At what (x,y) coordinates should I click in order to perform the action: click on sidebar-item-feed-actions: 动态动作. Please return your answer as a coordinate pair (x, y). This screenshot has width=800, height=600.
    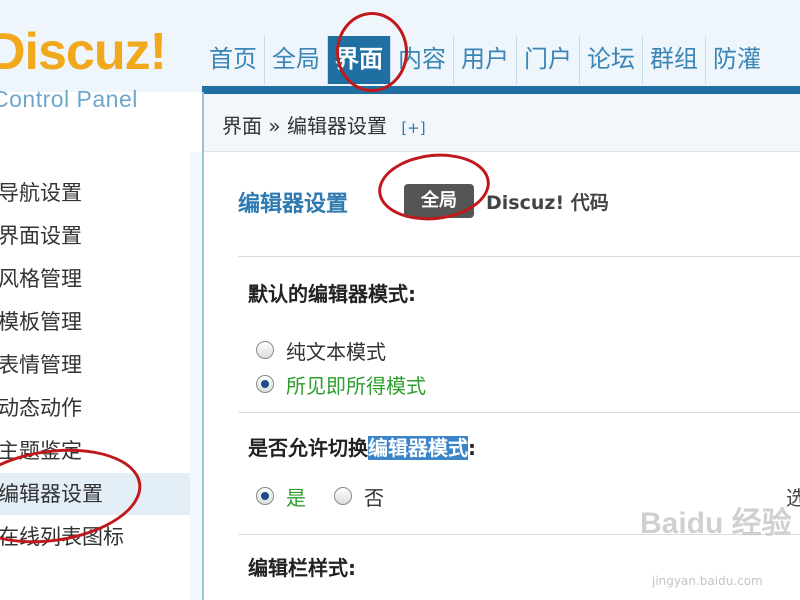
    Looking at the image, I should click on (95, 408).